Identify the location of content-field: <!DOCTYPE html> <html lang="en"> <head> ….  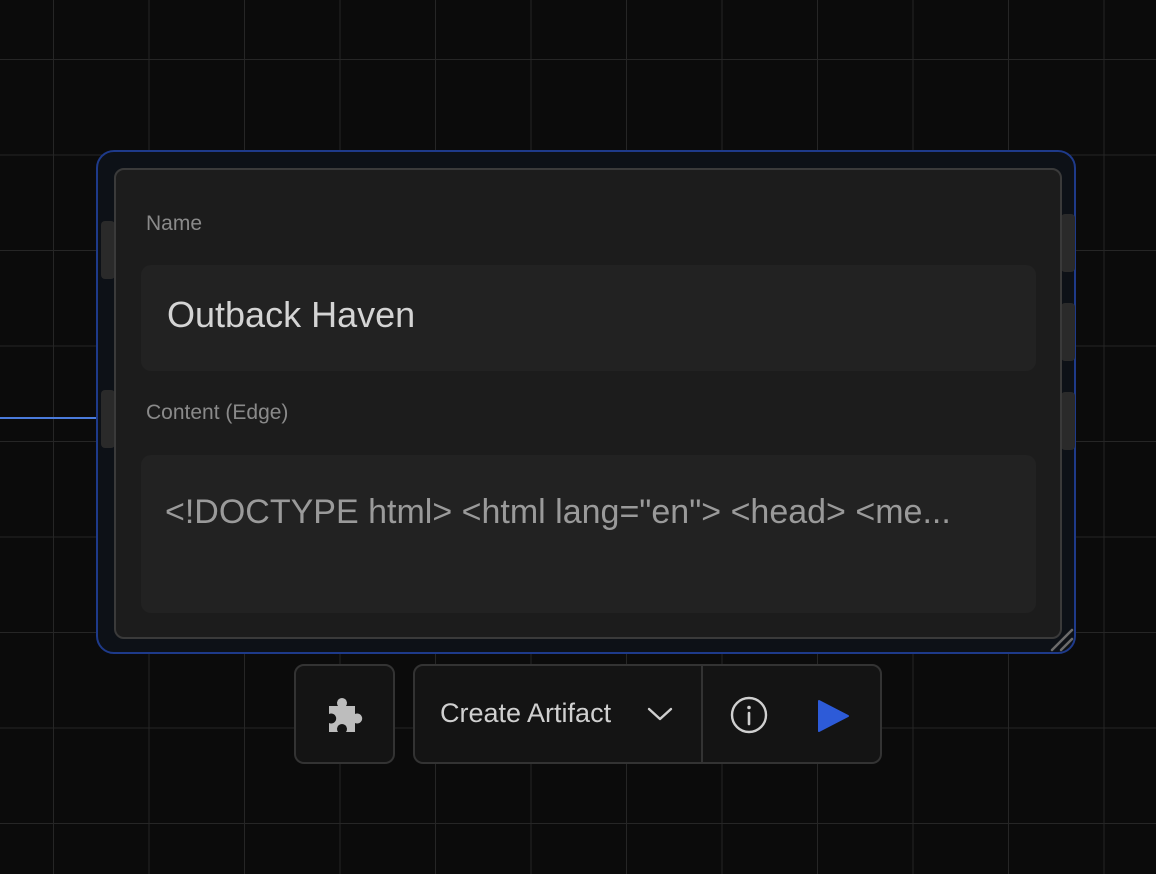
(588, 534).